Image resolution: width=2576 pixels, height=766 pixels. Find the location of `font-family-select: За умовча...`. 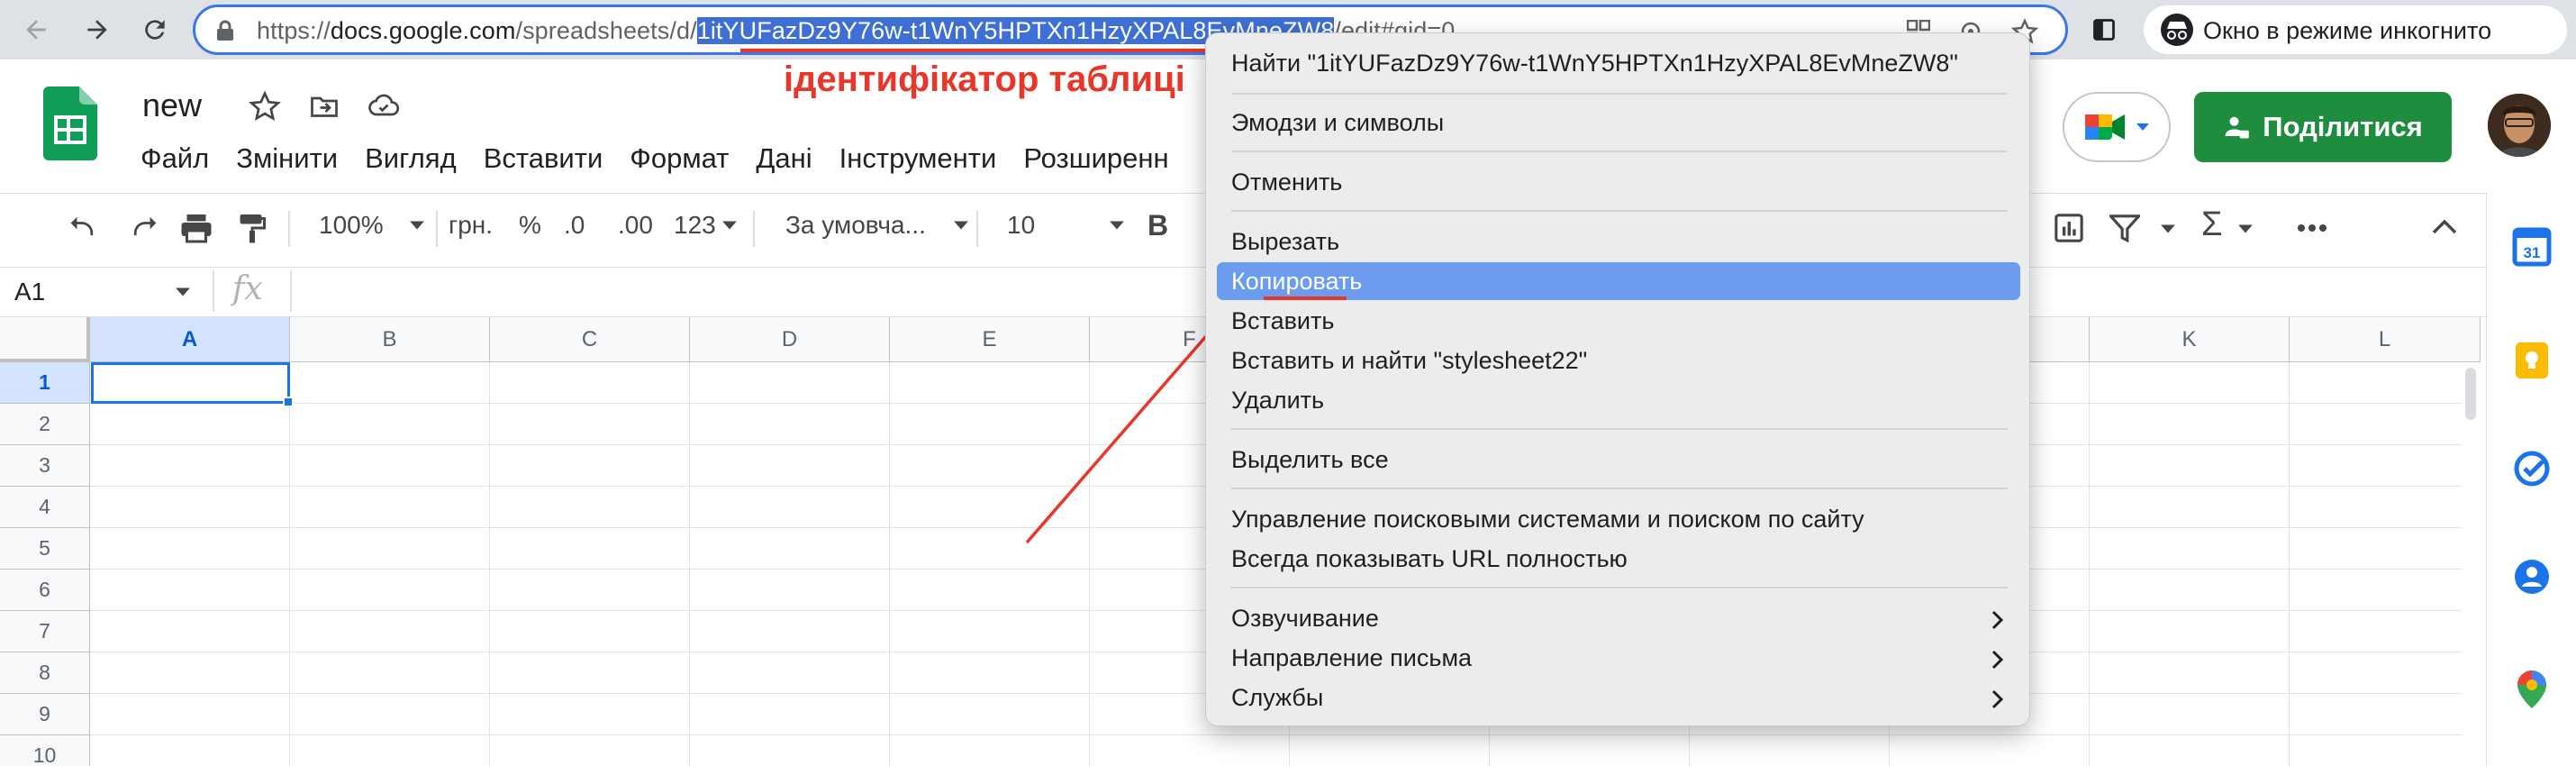

font-family-select: За умовча... is located at coordinates (877, 225).